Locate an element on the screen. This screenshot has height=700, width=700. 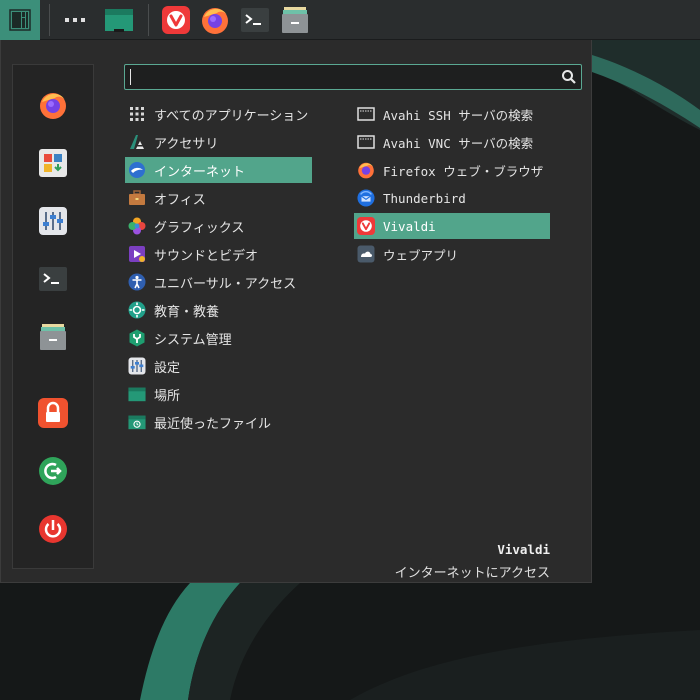
manjaro-logo-icon is located at coordinates (20, 20).